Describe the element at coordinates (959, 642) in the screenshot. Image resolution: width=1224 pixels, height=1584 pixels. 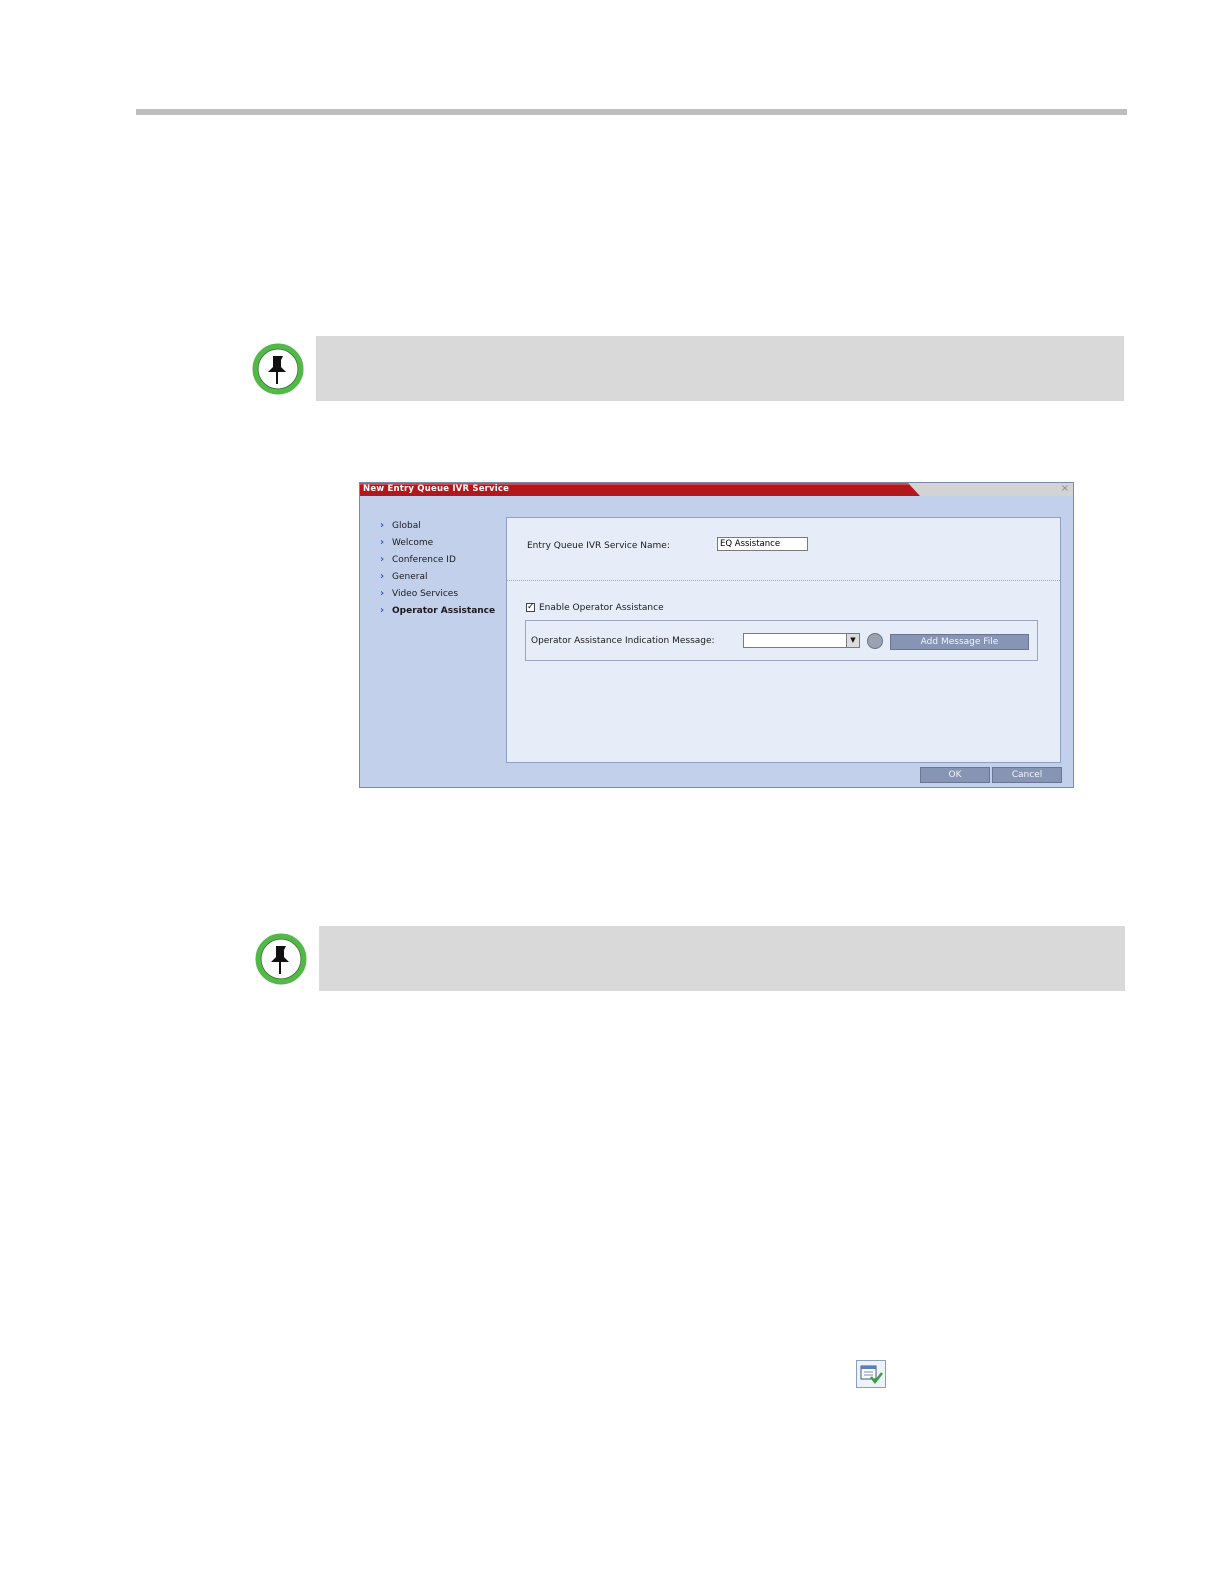
I see `add-message-file-button: Add Message File` at that location.